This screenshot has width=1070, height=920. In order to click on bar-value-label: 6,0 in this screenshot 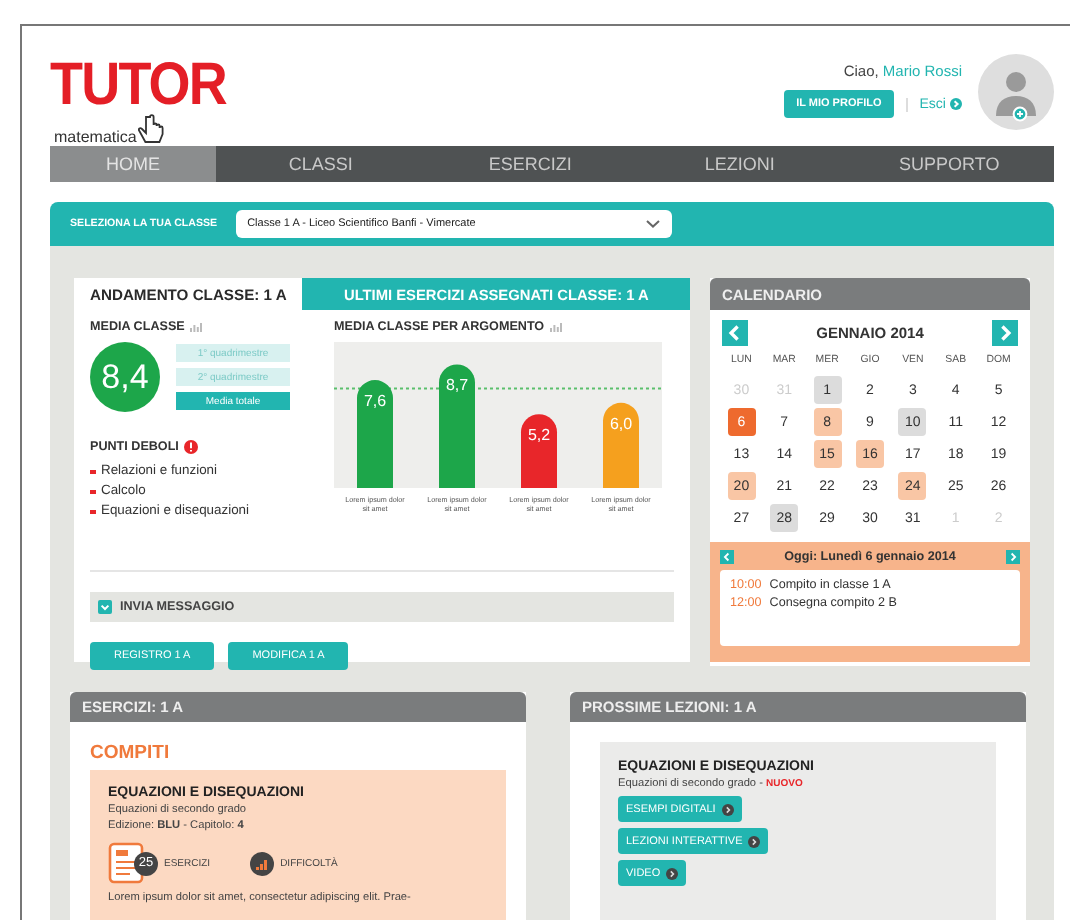, I will do `click(621, 423)`.